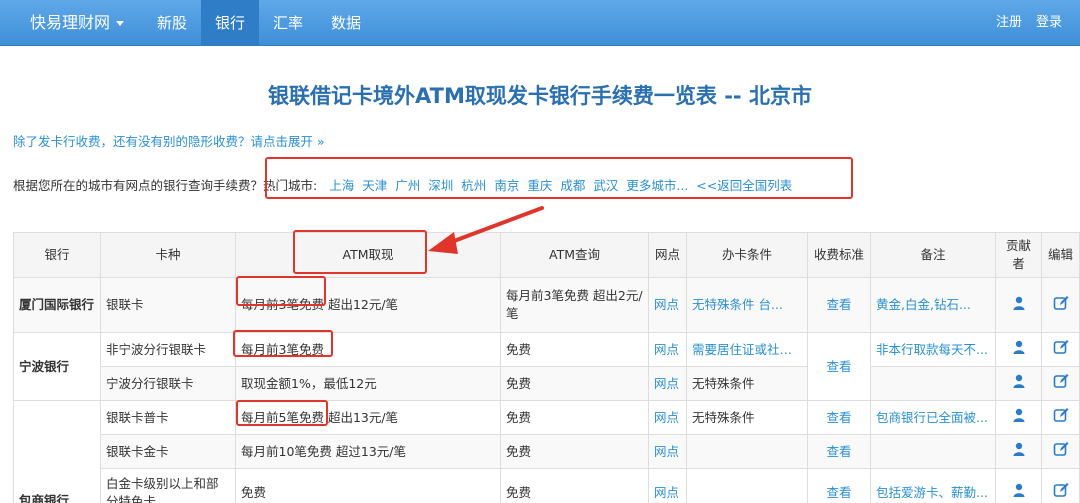 Image resolution: width=1080 pixels, height=503 pixels. I want to click on atm-query-fee: 每月前3笔免费 超出2元/笔, so click(574, 305).